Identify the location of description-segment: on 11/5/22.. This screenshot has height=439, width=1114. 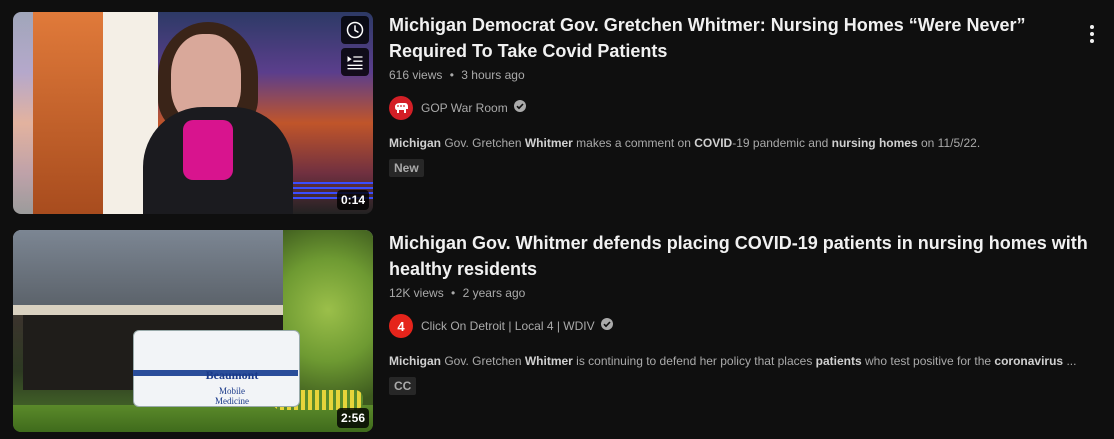
(949, 143).